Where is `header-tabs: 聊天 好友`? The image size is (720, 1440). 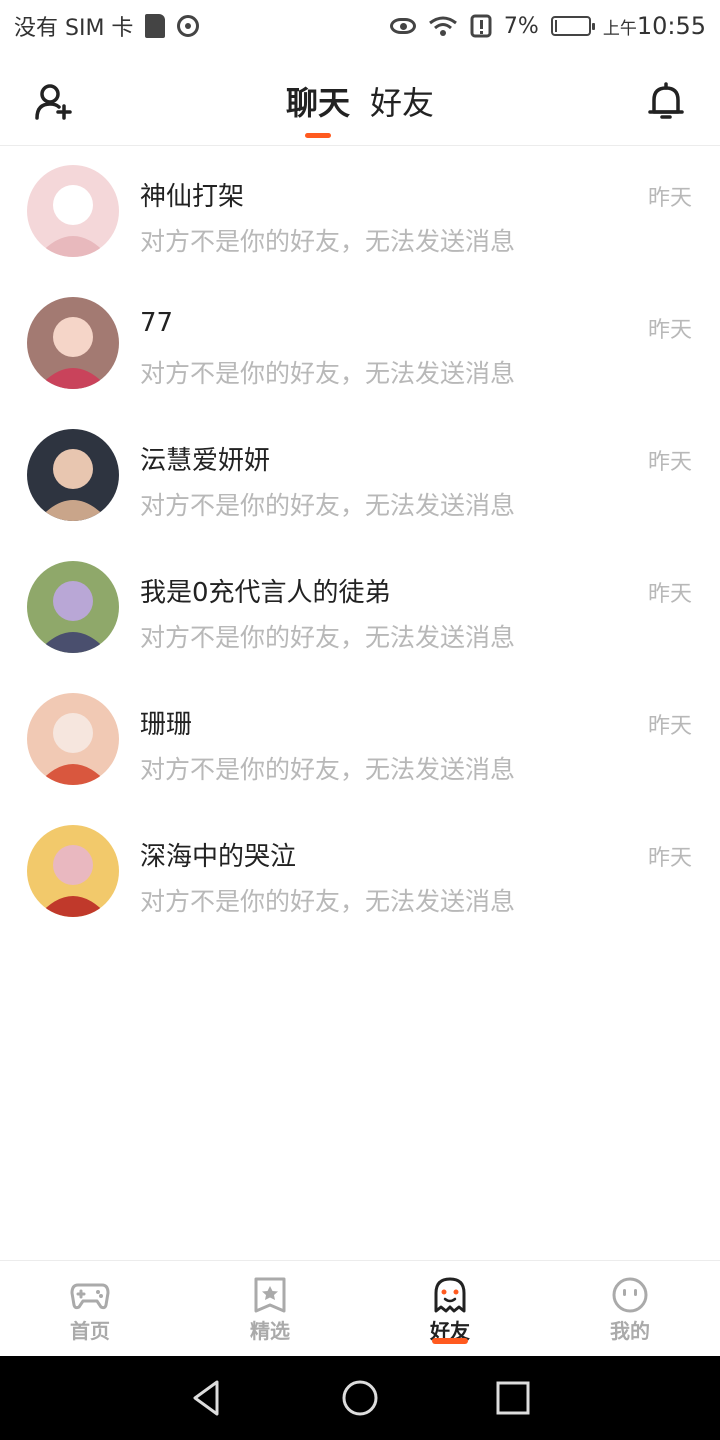
header-tabs: 聊天 好友 is located at coordinates (360, 108).